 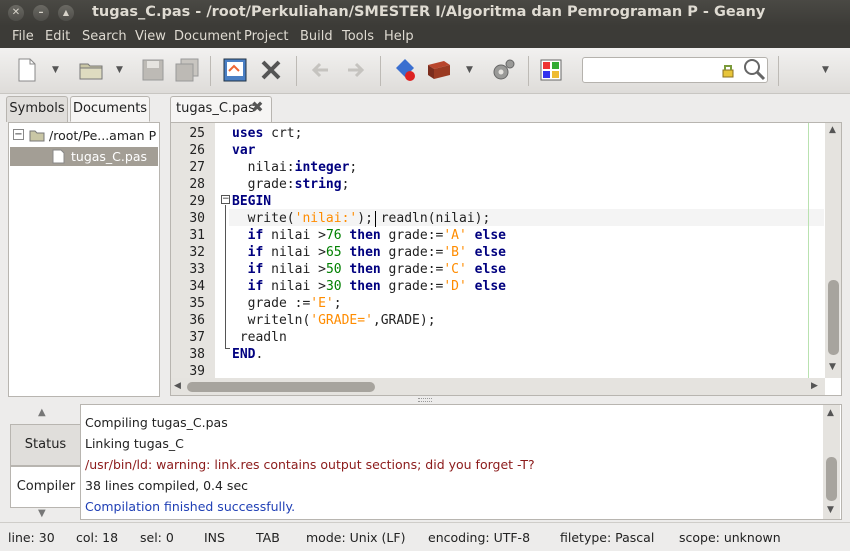 I want to click on open-folder-icon, so click(x=91, y=70).